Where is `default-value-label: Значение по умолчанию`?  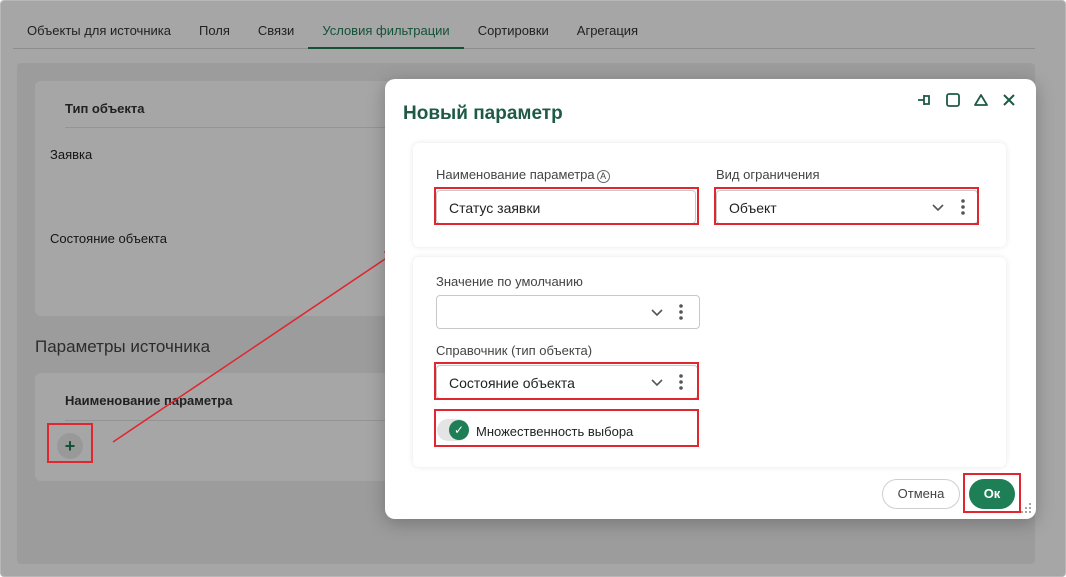
default-value-label: Значение по умолчанию is located at coordinates (509, 281).